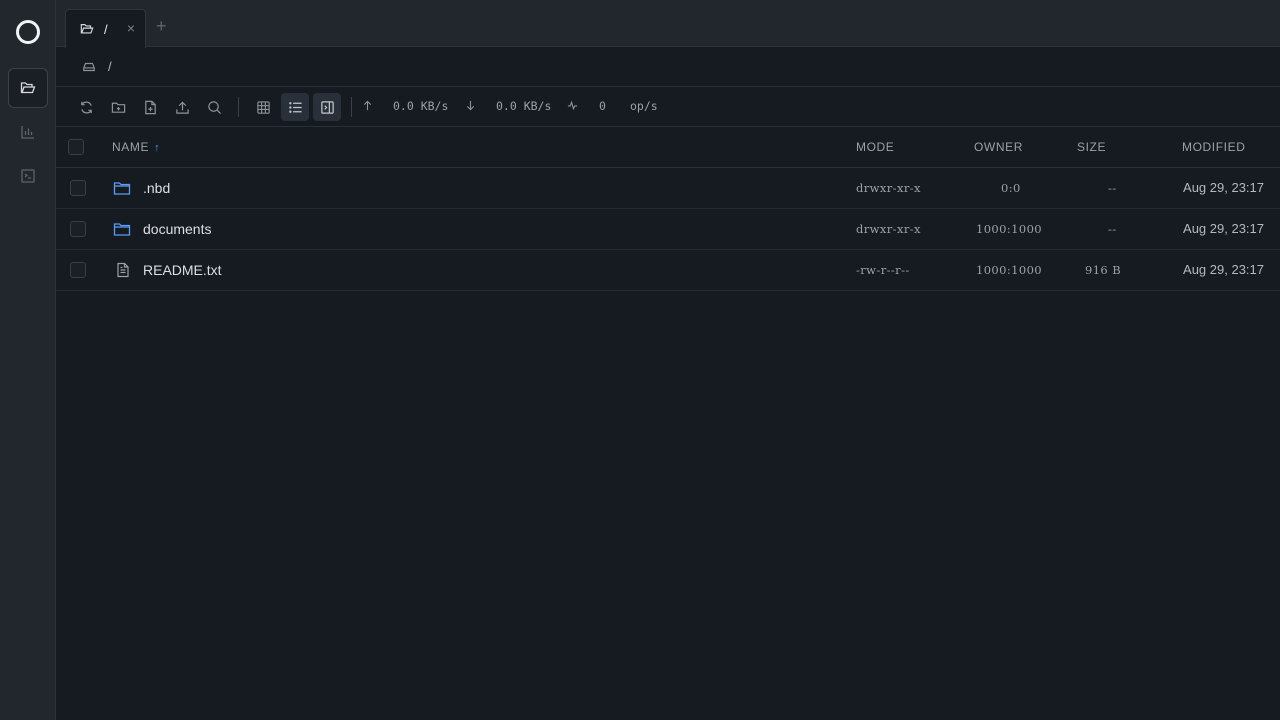  Describe the element at coordinates (367, 105) in the screenshot. I see `arrow-up-icon` at that location.